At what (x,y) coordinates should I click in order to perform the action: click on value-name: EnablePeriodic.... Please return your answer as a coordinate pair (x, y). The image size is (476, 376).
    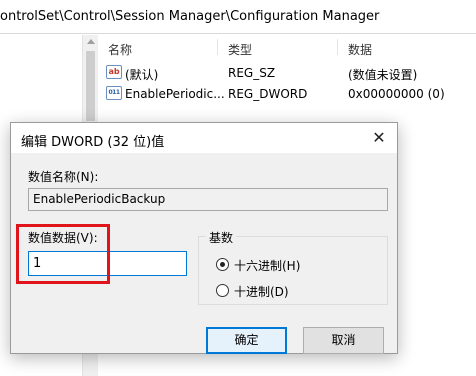
    Looking at the image, I should click on (175, 94).